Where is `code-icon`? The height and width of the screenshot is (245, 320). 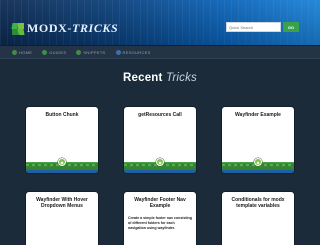 code-icon is located at coordinates (79, 52).